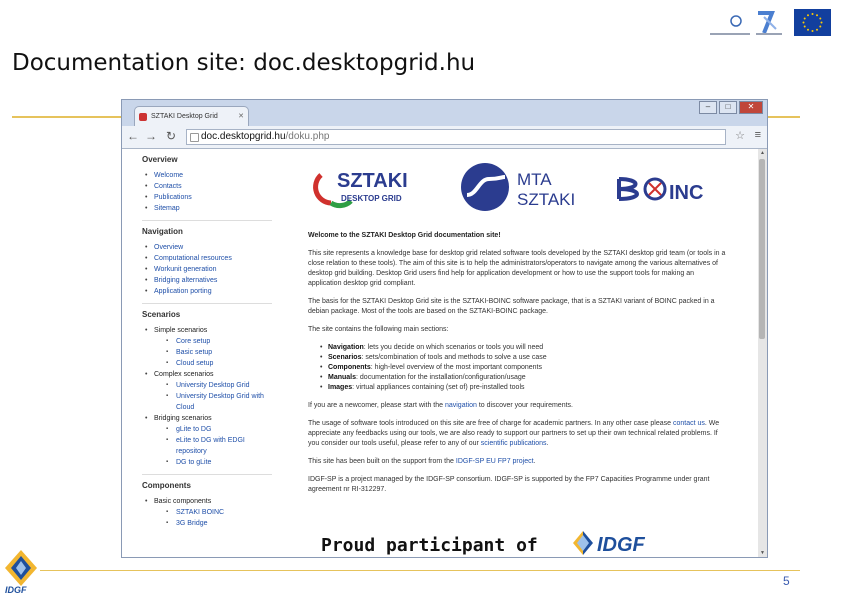 The width and height of the screenshot is (842, 596). I want to click on scroll-thumb, so click(762, 249).